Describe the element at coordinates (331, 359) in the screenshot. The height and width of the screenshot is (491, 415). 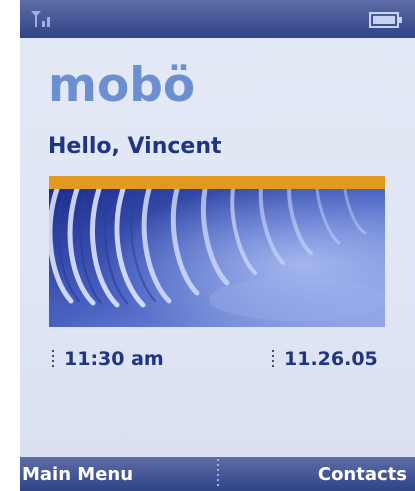
I see `clock-date: 11.26.05` at that location.